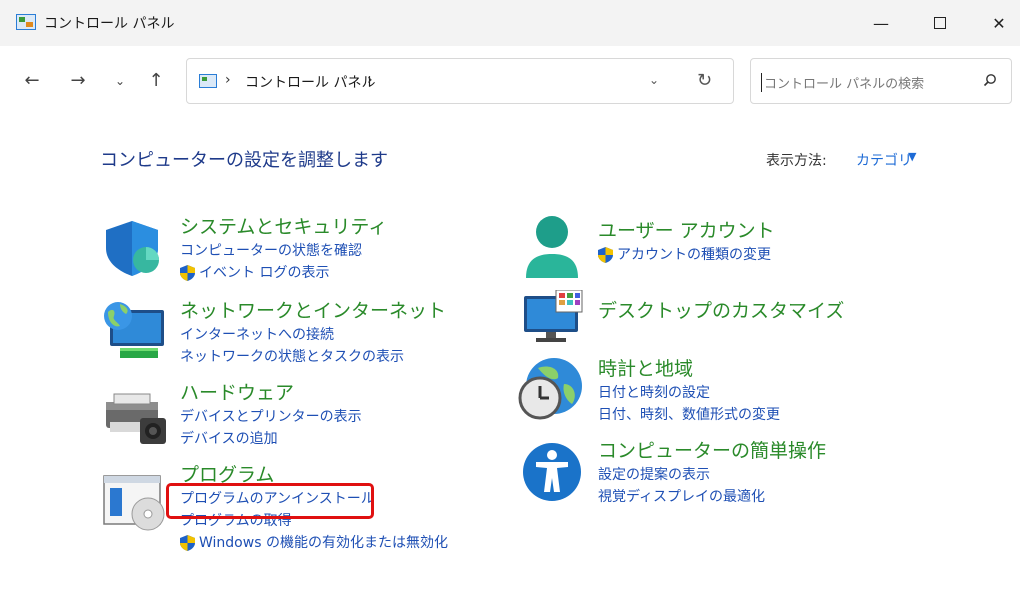  I want to click on category-title: ネットワークとインターネット, so click(313, 311).